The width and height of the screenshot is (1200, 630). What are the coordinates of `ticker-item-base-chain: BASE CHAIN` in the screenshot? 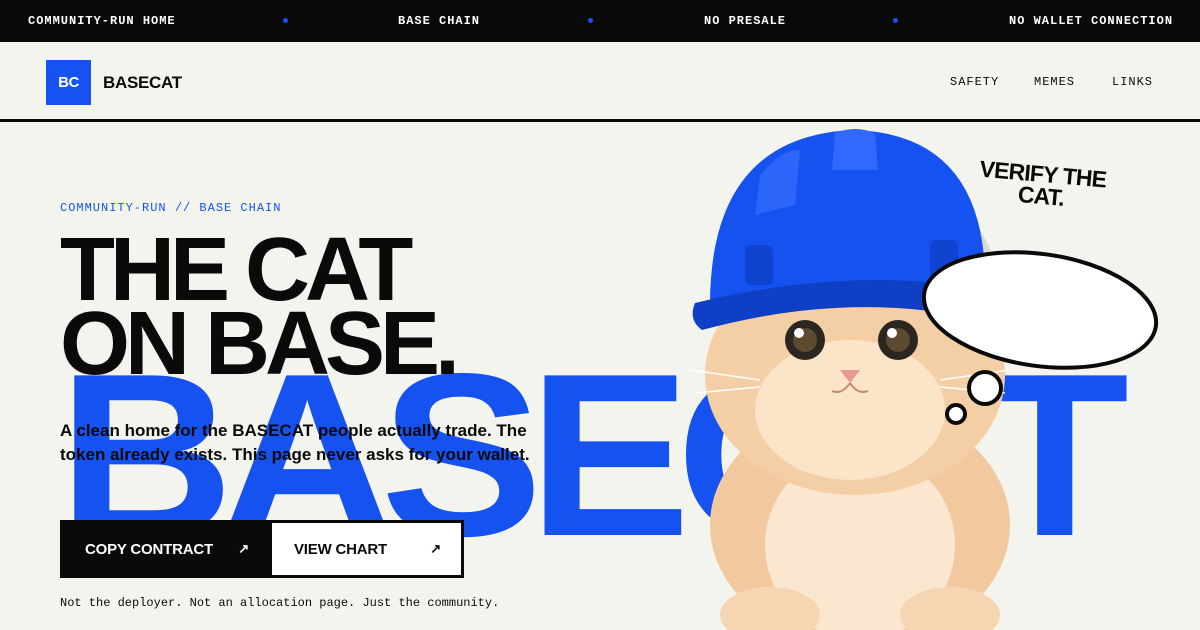 It's located at (439, 21).